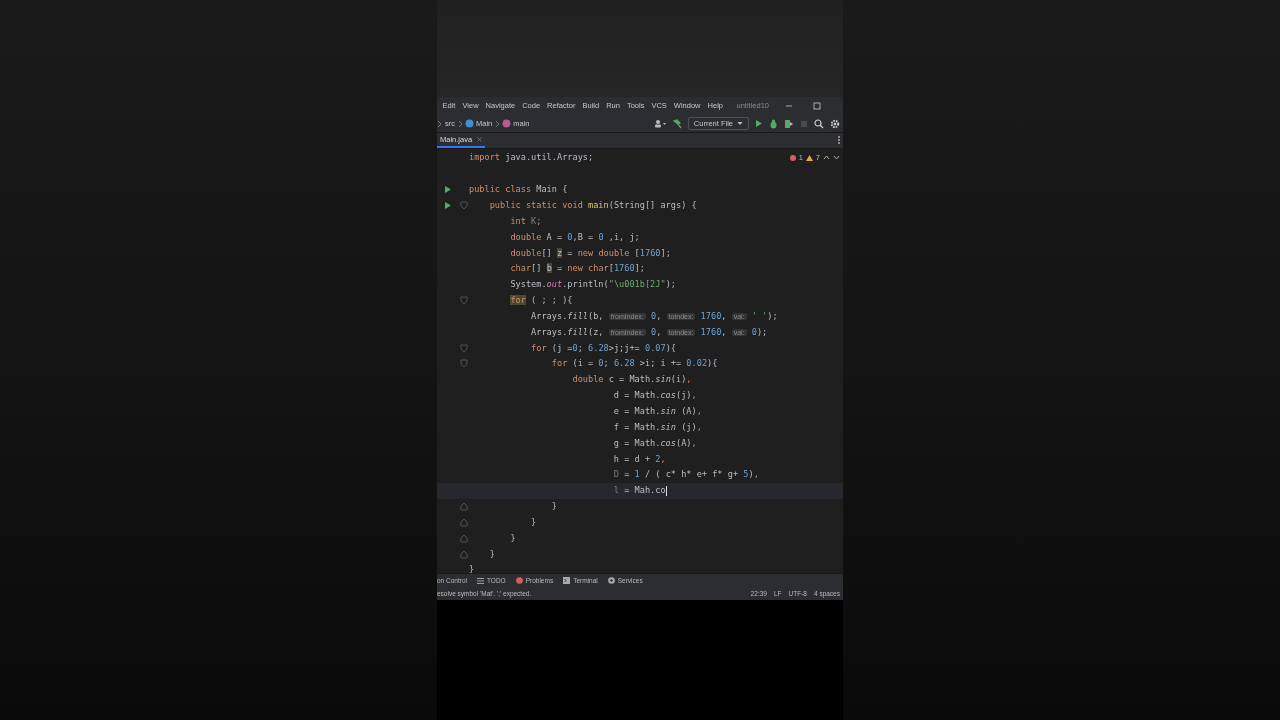 This screenshot has height=720, width=1280. Describe the element at coordinates (666, 490) in the screenshot. I see `text-cursor` at that location.